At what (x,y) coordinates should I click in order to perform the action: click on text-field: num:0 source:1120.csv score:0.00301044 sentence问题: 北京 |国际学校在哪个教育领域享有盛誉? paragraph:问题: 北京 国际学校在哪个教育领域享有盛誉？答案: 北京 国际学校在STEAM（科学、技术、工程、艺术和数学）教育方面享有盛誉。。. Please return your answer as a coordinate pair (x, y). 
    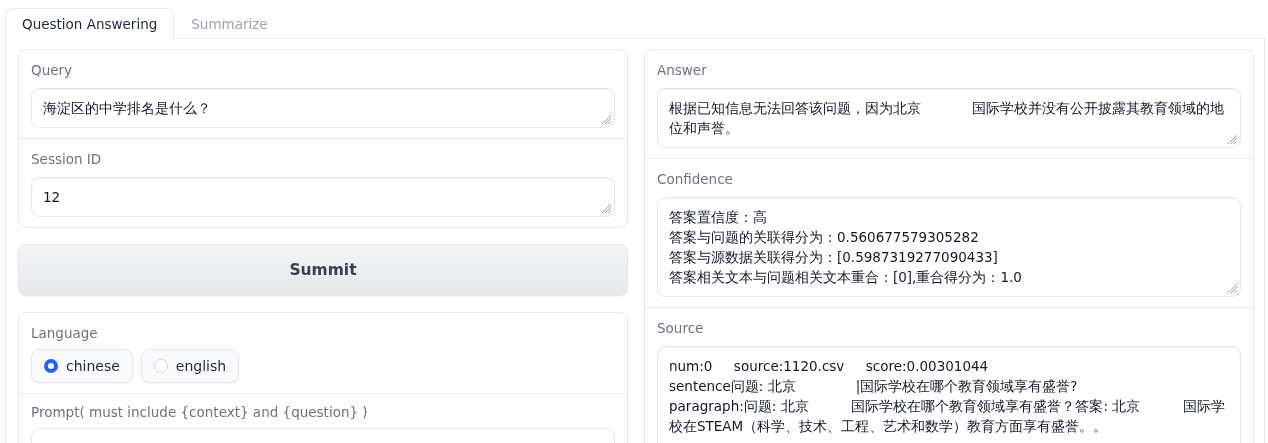
    Looking at the image, I should click on (949, 394).